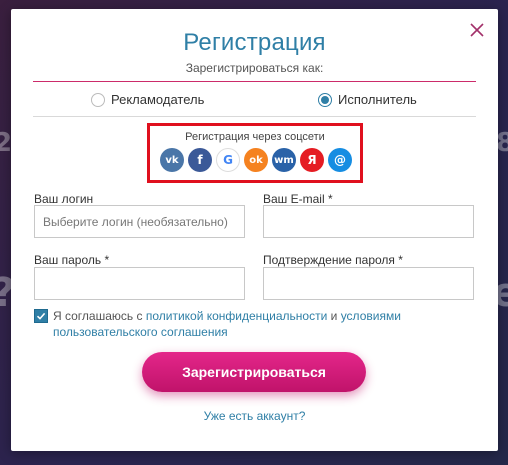  What do you see at coordinates (284, 160) in the screenshot?
I see `webmoney-icon: wm` at bounding box center [284, 160].